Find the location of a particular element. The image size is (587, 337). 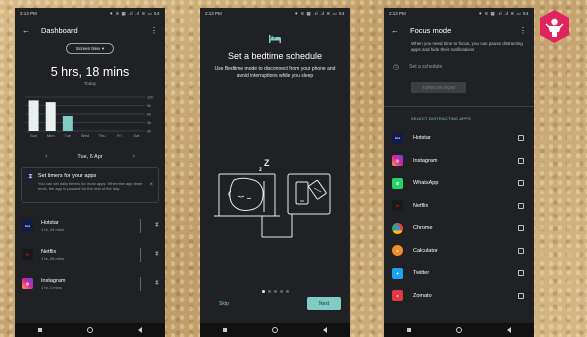

app-name: Calculator is located at coordinates (425, 250).